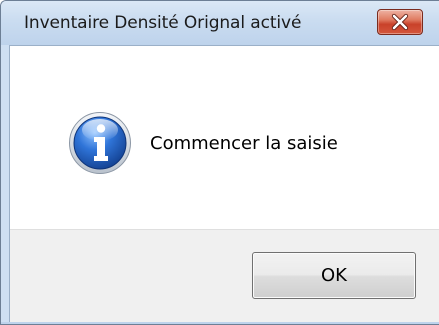 The width and height of the screenshot is (439, 325). I want to click on window-title: Inventaire Densité Orignal activé, so click(163, 23).